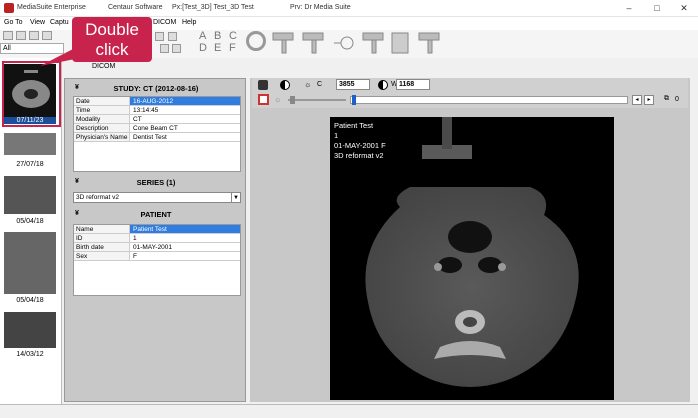 The height and width of the screenshot is (418, 698). Describe the element at coordinates (51, 7) in the screenshot. I see `app-title: MediaSuite Enterprise` at that location.